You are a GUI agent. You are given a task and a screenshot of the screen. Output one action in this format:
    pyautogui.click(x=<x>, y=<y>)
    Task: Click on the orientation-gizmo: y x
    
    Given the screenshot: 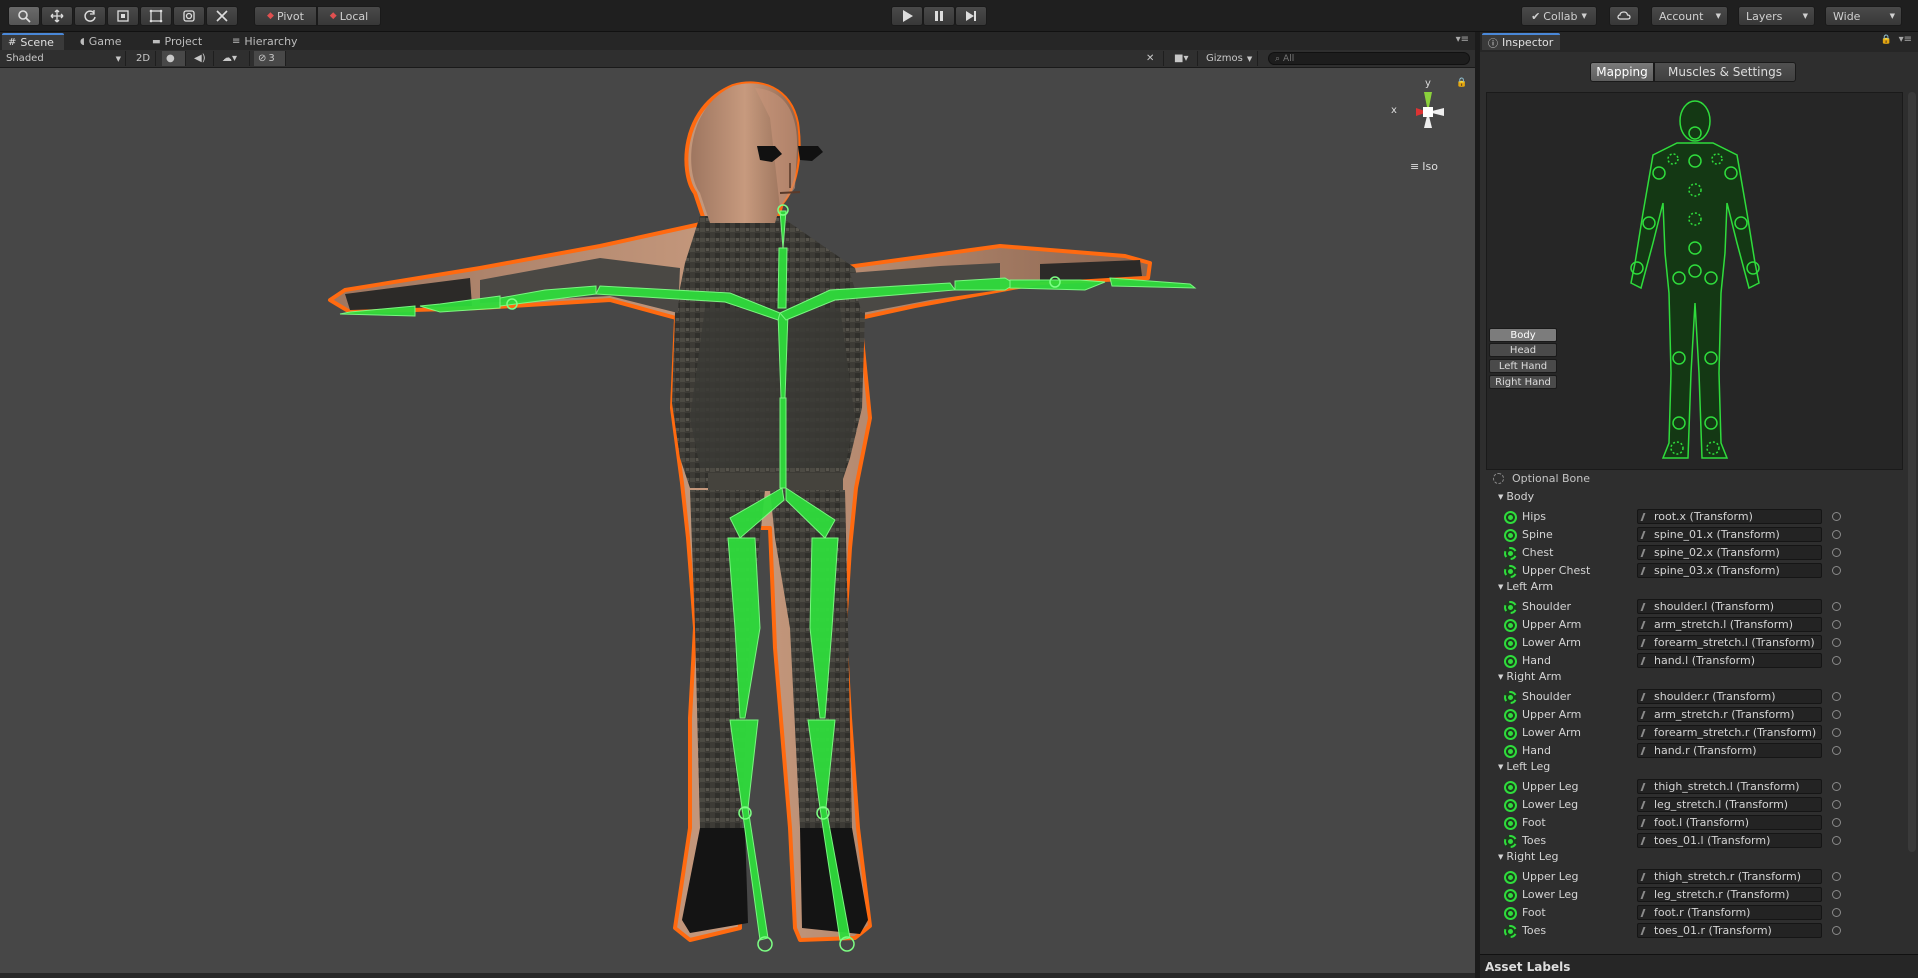 What is the action you would take?
    pyautogui.click(x=1422, y=114)
    